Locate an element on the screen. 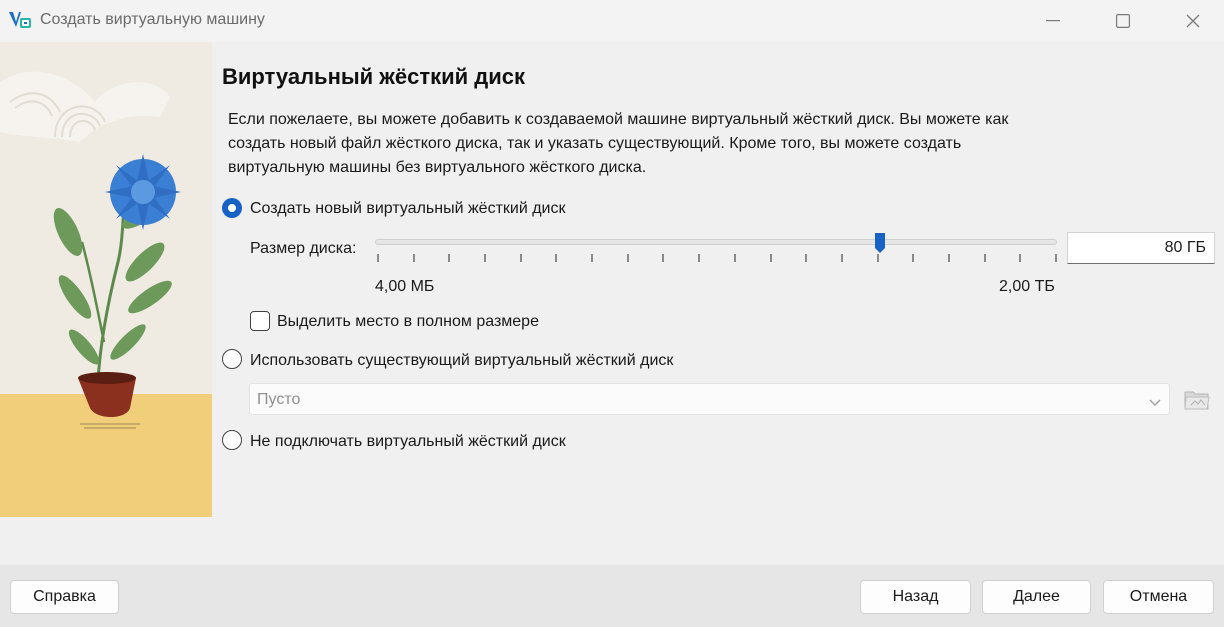 This screenshot has width=1224, height=627. folder-icon is located at coordinates (1197, 400).